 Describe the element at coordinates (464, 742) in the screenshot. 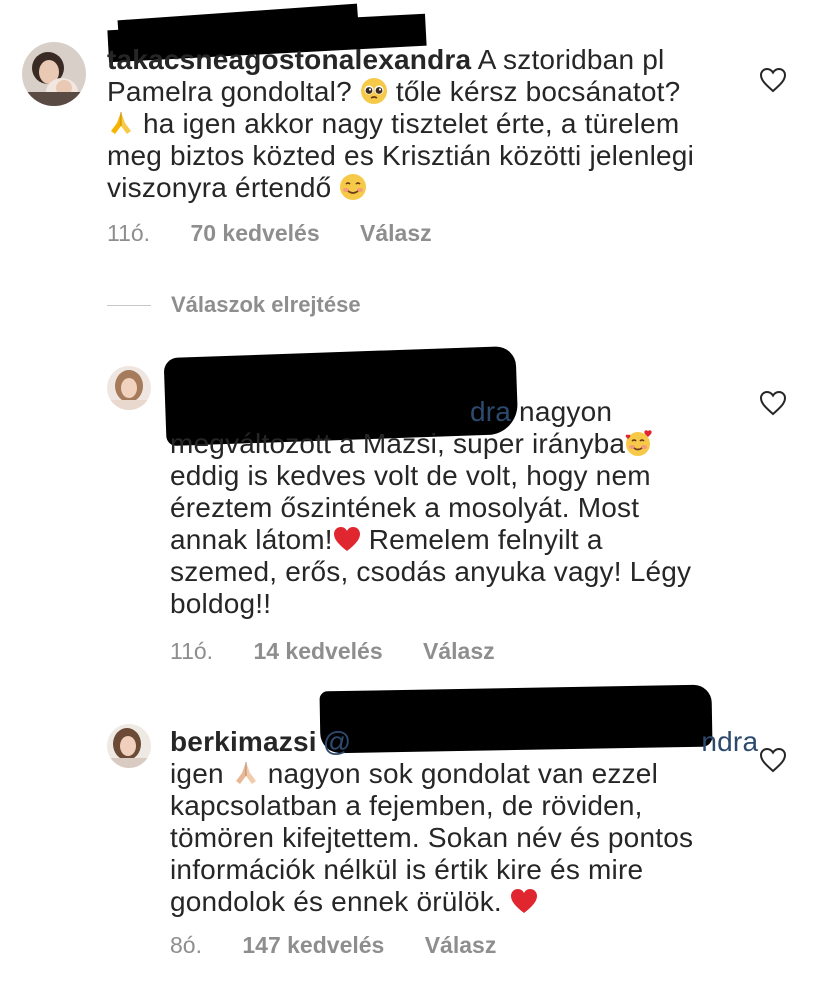

I see `comment-line: berkimazsi @ ndra` at that location.